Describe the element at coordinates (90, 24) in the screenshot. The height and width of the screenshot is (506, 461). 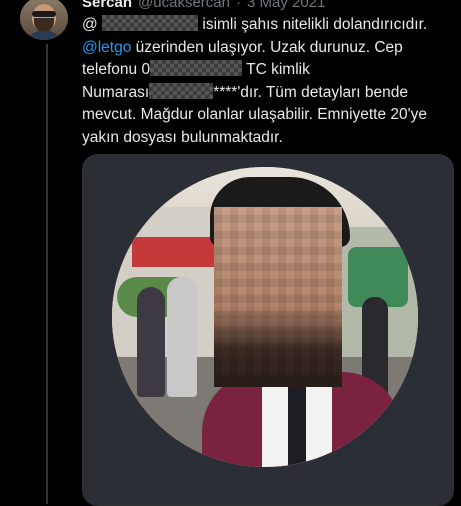
I see `at-sign: @` at that location.